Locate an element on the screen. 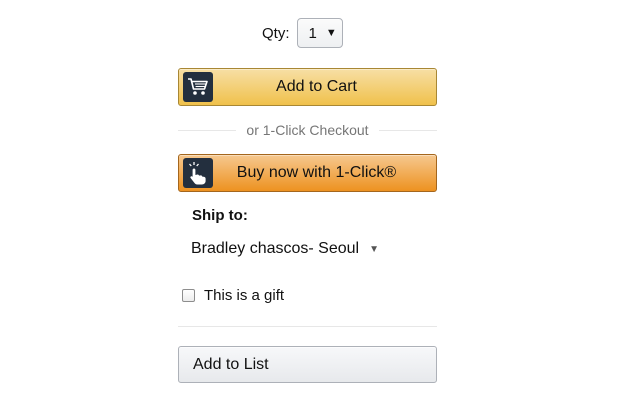  caret-down-icon: ▼ is located at coordinates (374, 249).